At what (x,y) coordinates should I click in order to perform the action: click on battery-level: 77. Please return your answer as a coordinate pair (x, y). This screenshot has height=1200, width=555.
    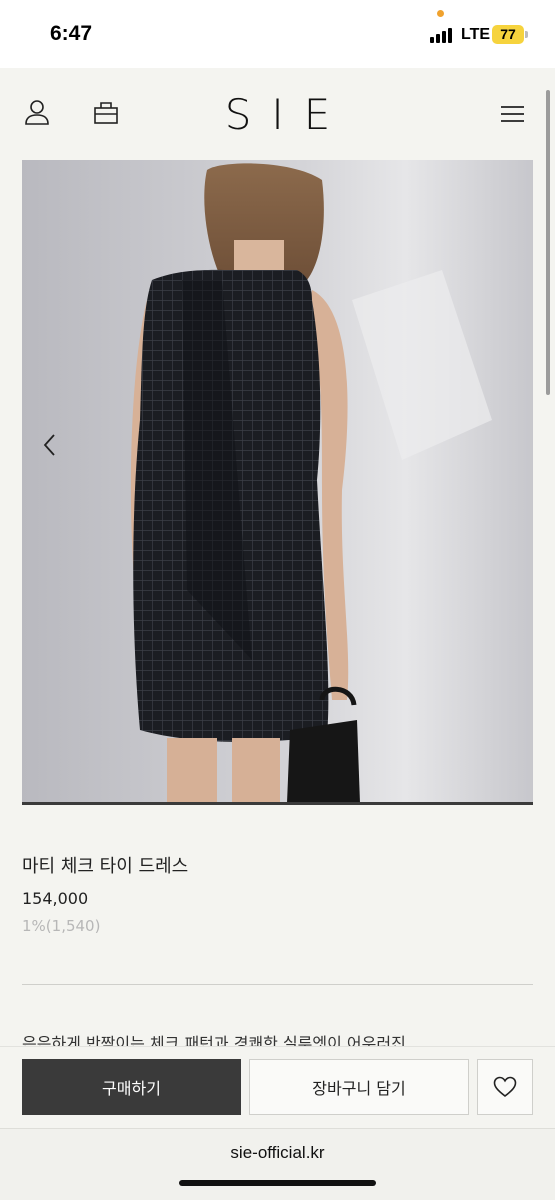
    Looking at the image, I should click on (508, 34).